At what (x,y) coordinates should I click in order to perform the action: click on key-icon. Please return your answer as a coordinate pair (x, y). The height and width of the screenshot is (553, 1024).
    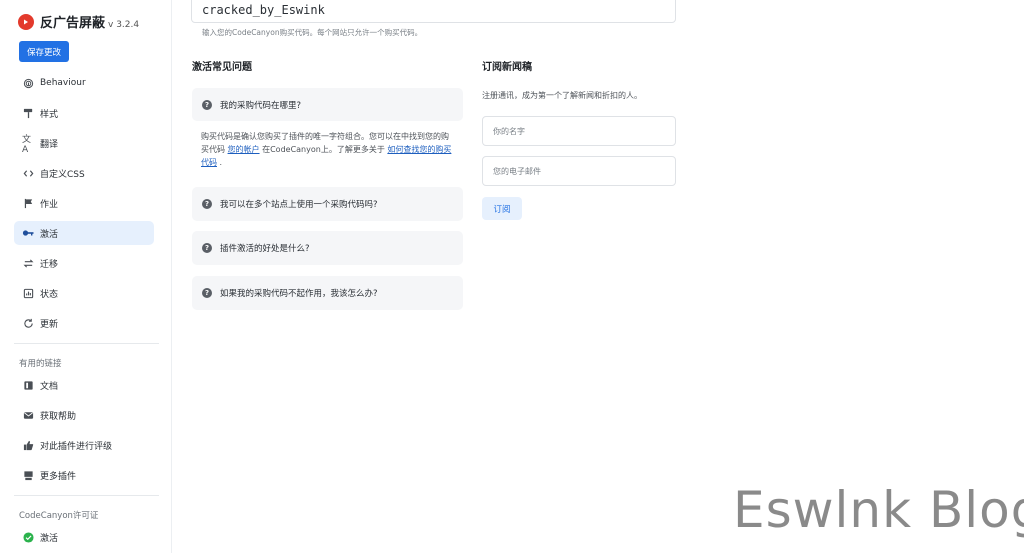
    Looking at the image, I should click on (28, 233).